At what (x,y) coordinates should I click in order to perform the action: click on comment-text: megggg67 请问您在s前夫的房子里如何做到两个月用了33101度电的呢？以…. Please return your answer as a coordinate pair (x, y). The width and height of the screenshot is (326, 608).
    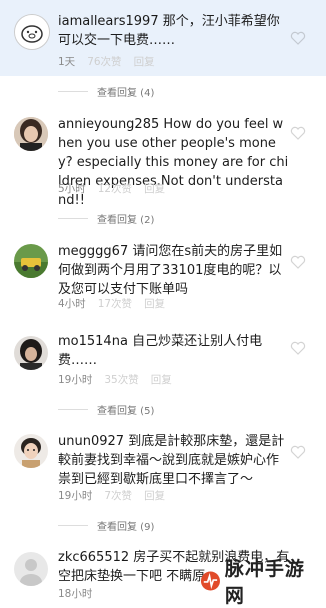
    Looking at the image, I should click on (174, 270).